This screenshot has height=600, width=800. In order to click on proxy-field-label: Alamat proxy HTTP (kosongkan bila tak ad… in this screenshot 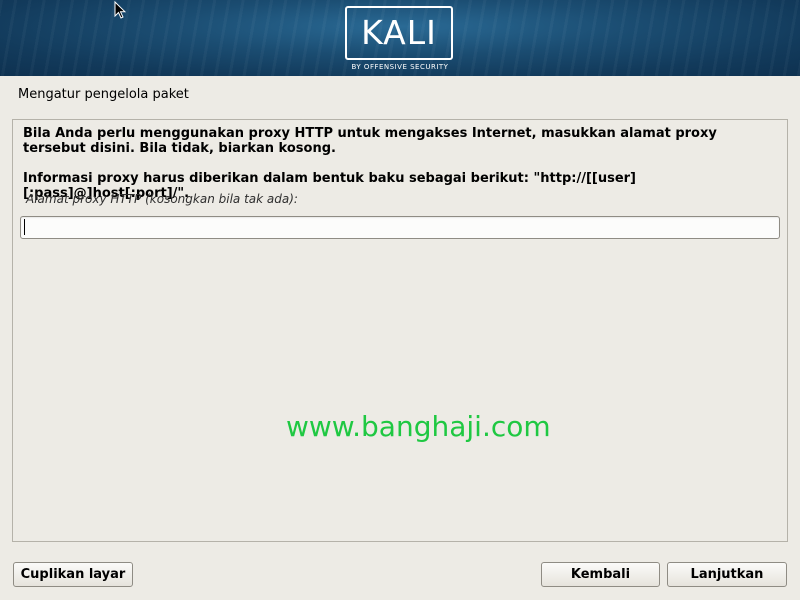, I will do `click(162, 199)`.